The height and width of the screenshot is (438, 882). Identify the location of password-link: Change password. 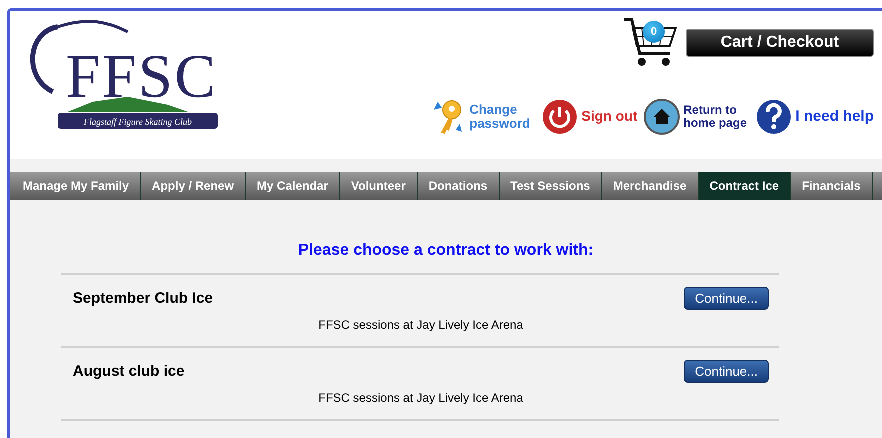
(483, 117).